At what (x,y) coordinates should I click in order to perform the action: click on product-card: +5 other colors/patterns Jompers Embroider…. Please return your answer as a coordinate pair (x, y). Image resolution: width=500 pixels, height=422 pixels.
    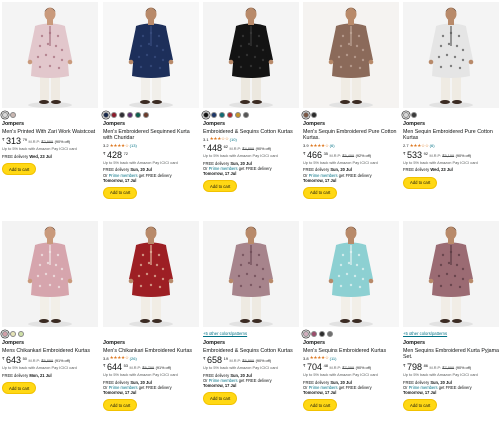
    Looking at the image, I should click on (251, 313).